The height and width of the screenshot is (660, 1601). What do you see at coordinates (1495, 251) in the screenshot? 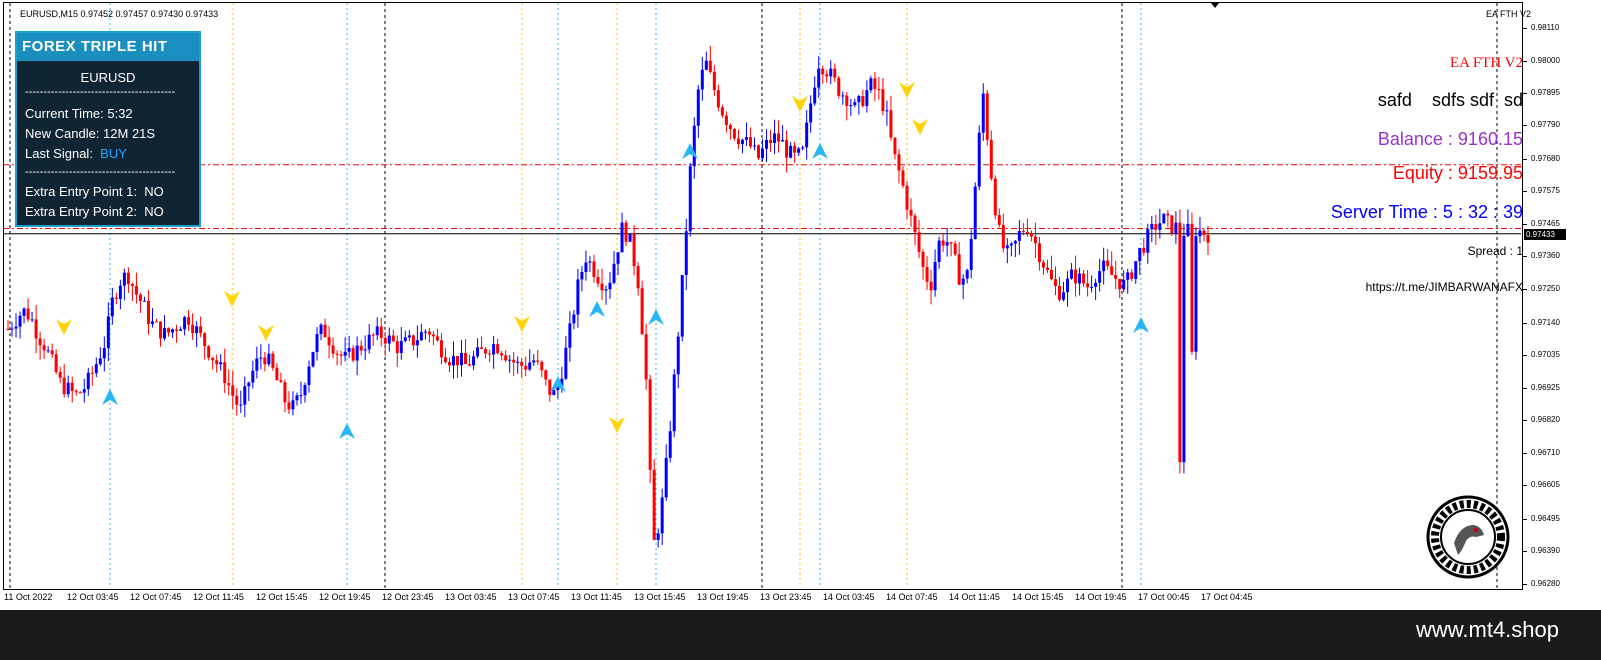
I see `spread-label: Spread : 1` at bounding box center [1495, 251].